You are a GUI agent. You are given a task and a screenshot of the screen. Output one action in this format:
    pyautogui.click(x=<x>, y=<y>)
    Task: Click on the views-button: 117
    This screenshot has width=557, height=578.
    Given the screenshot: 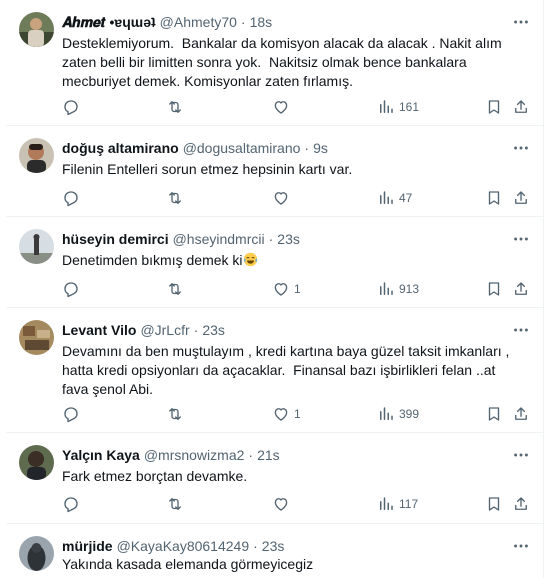 What is the action you would take?
    pyautogui.click(x=397, y=504)
    